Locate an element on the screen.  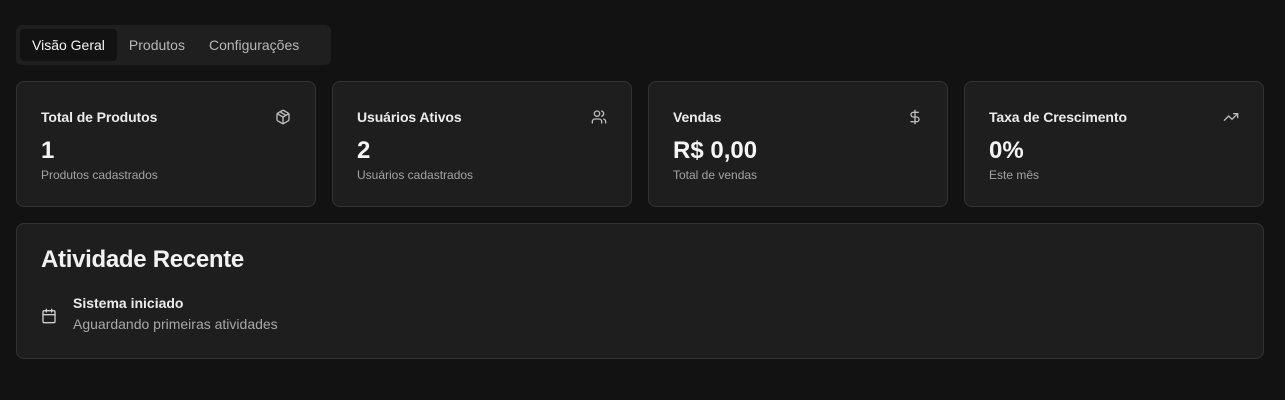
stat-card-title: Vendas is located at coordinates (697, 117).